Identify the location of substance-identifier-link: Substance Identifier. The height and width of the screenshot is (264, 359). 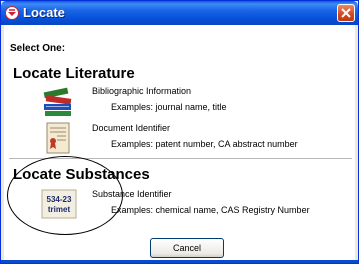
(132, 194).